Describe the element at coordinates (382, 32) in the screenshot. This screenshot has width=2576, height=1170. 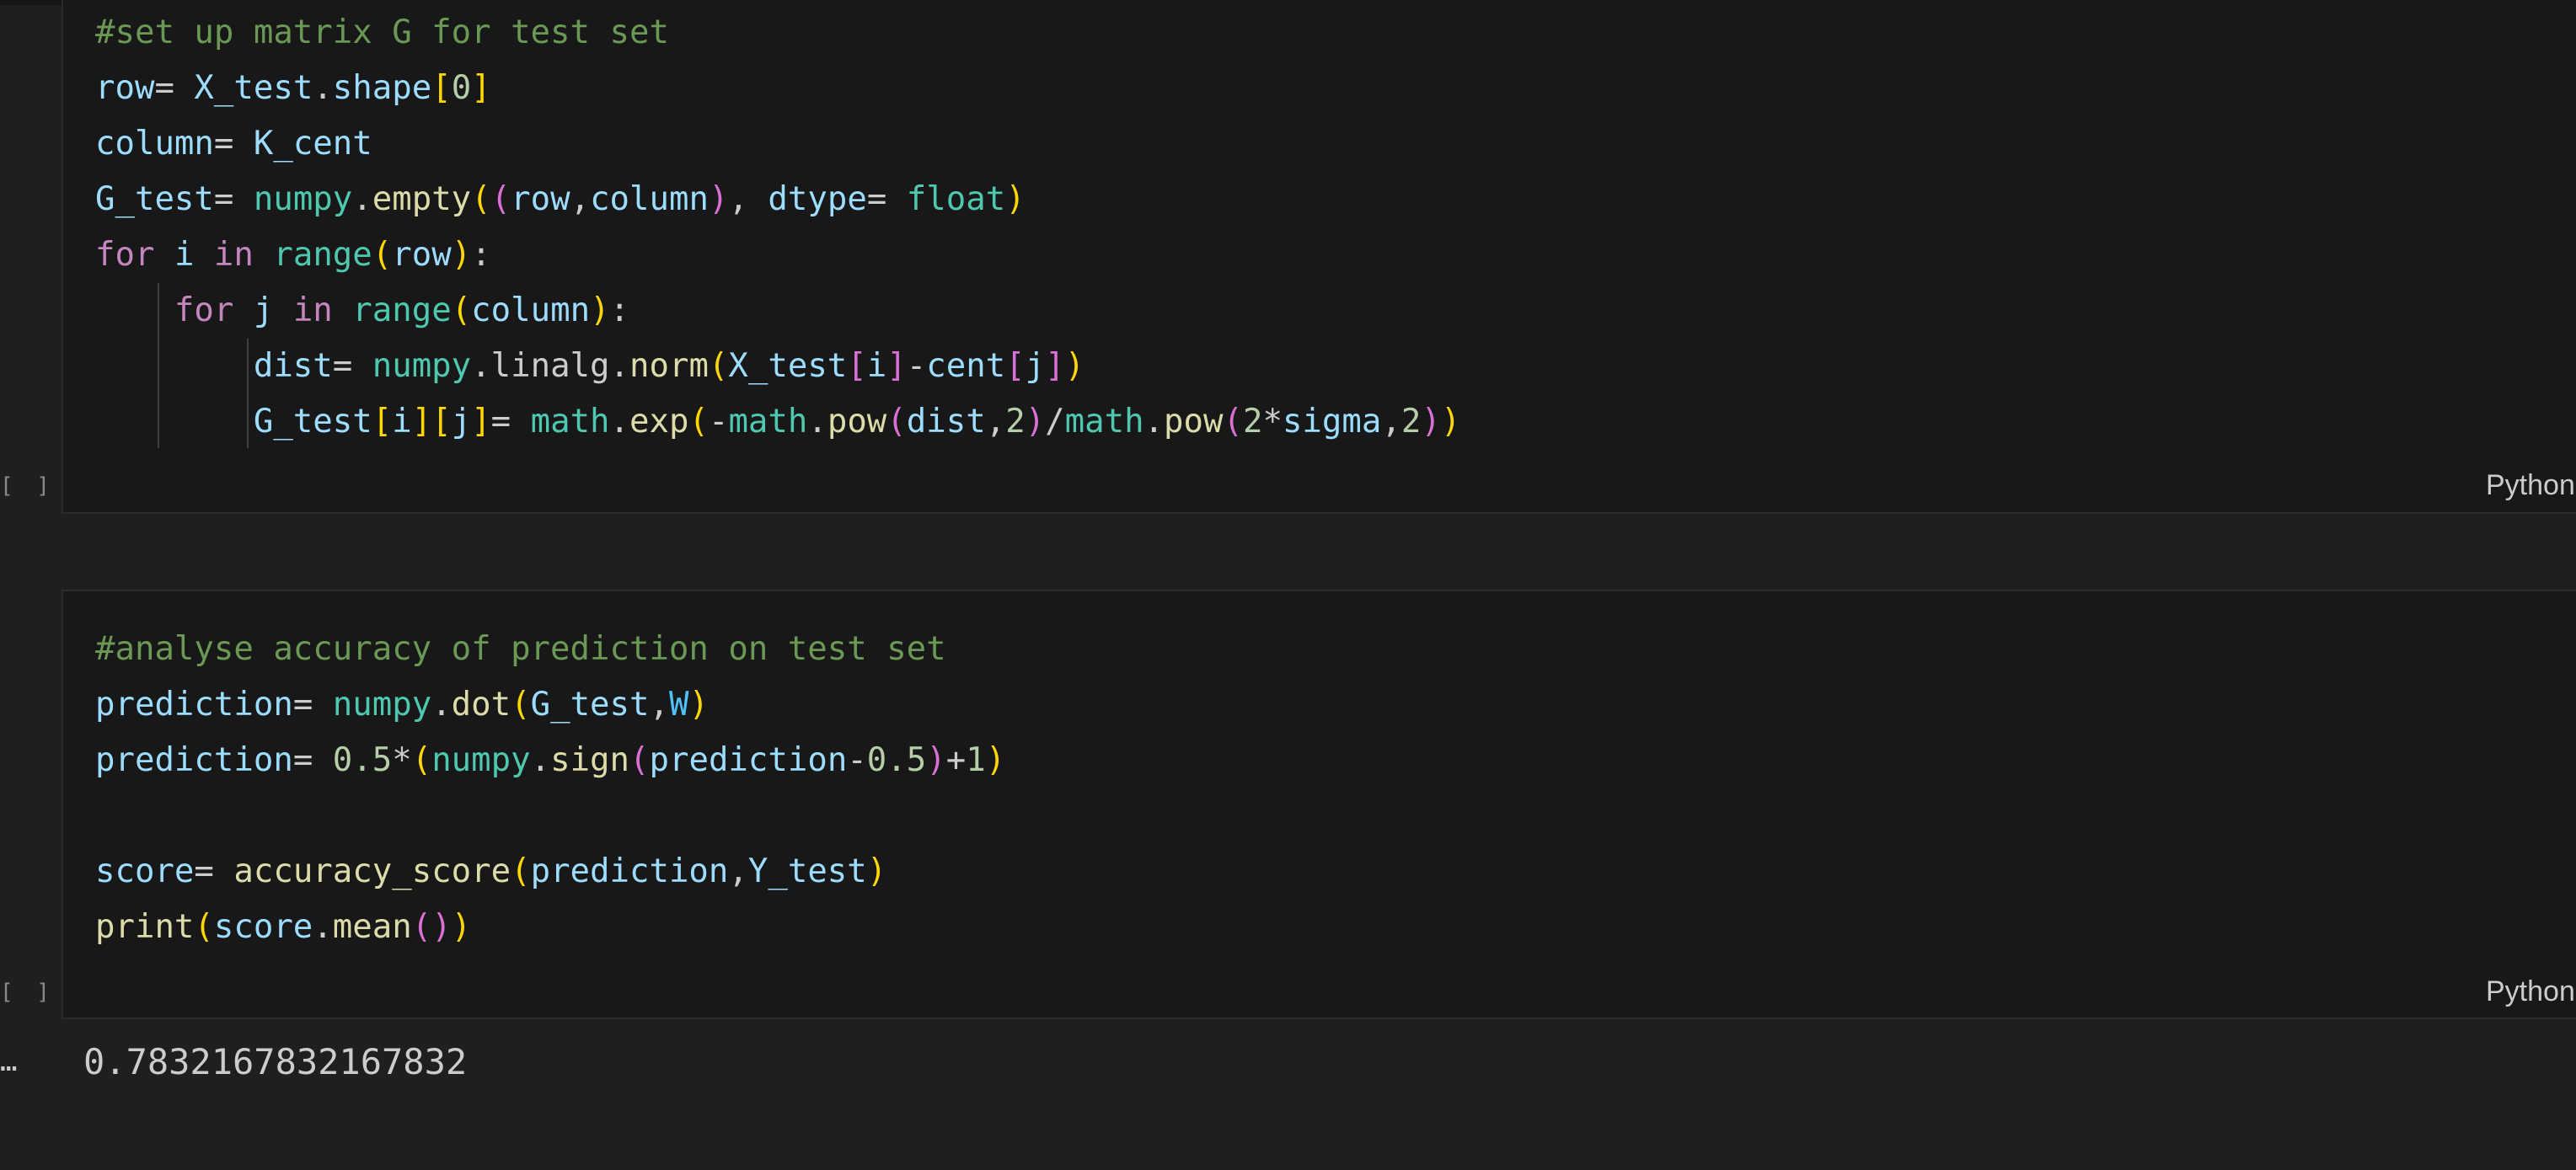
I see `code-token: #set up matrix G for test set` at that location.